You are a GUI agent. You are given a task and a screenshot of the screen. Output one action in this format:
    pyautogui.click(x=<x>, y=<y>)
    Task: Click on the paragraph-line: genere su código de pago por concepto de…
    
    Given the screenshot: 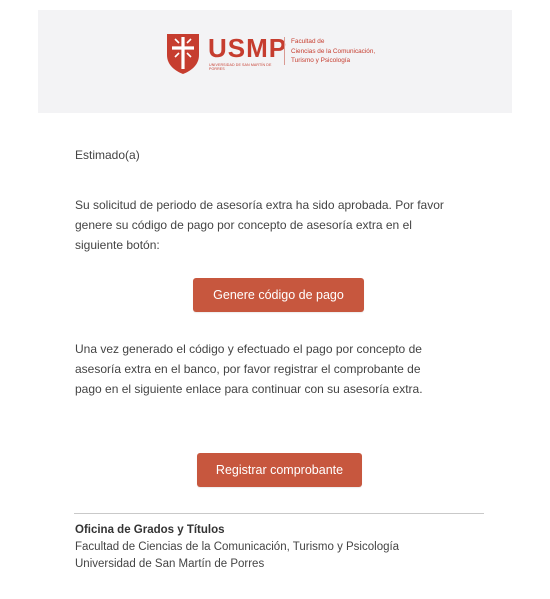 What is the action you would take?
    pyautogui.click(x=243, y=225)
    